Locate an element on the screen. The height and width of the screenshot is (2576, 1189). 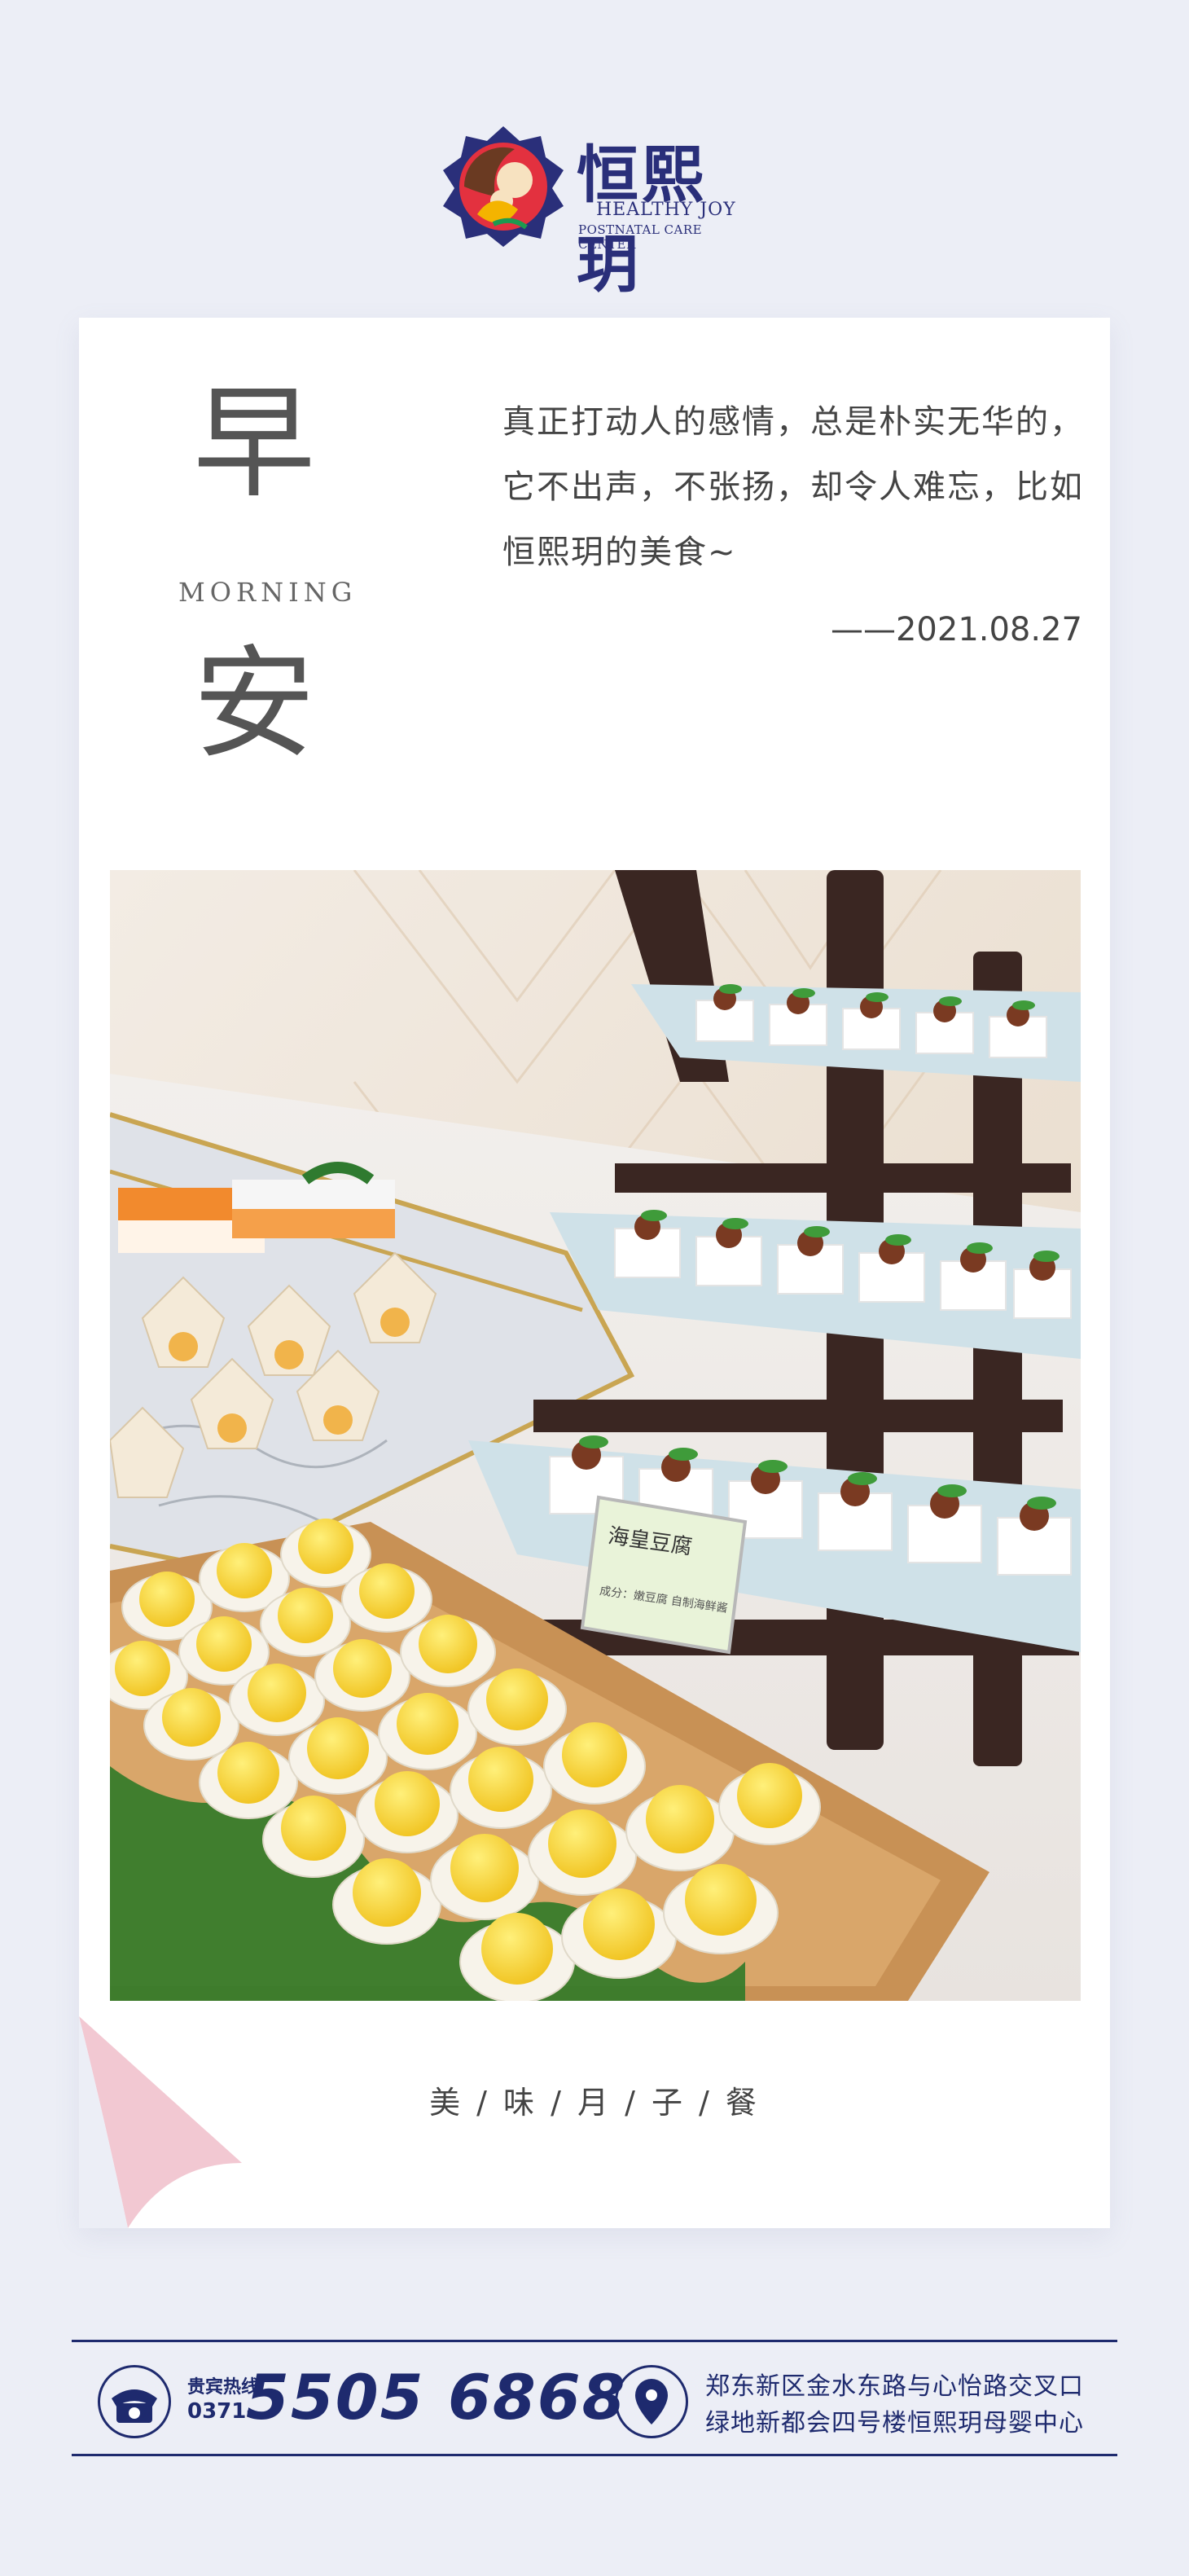
brand-name-en: HEALTHY JOY is located at coordinates (666, 210).